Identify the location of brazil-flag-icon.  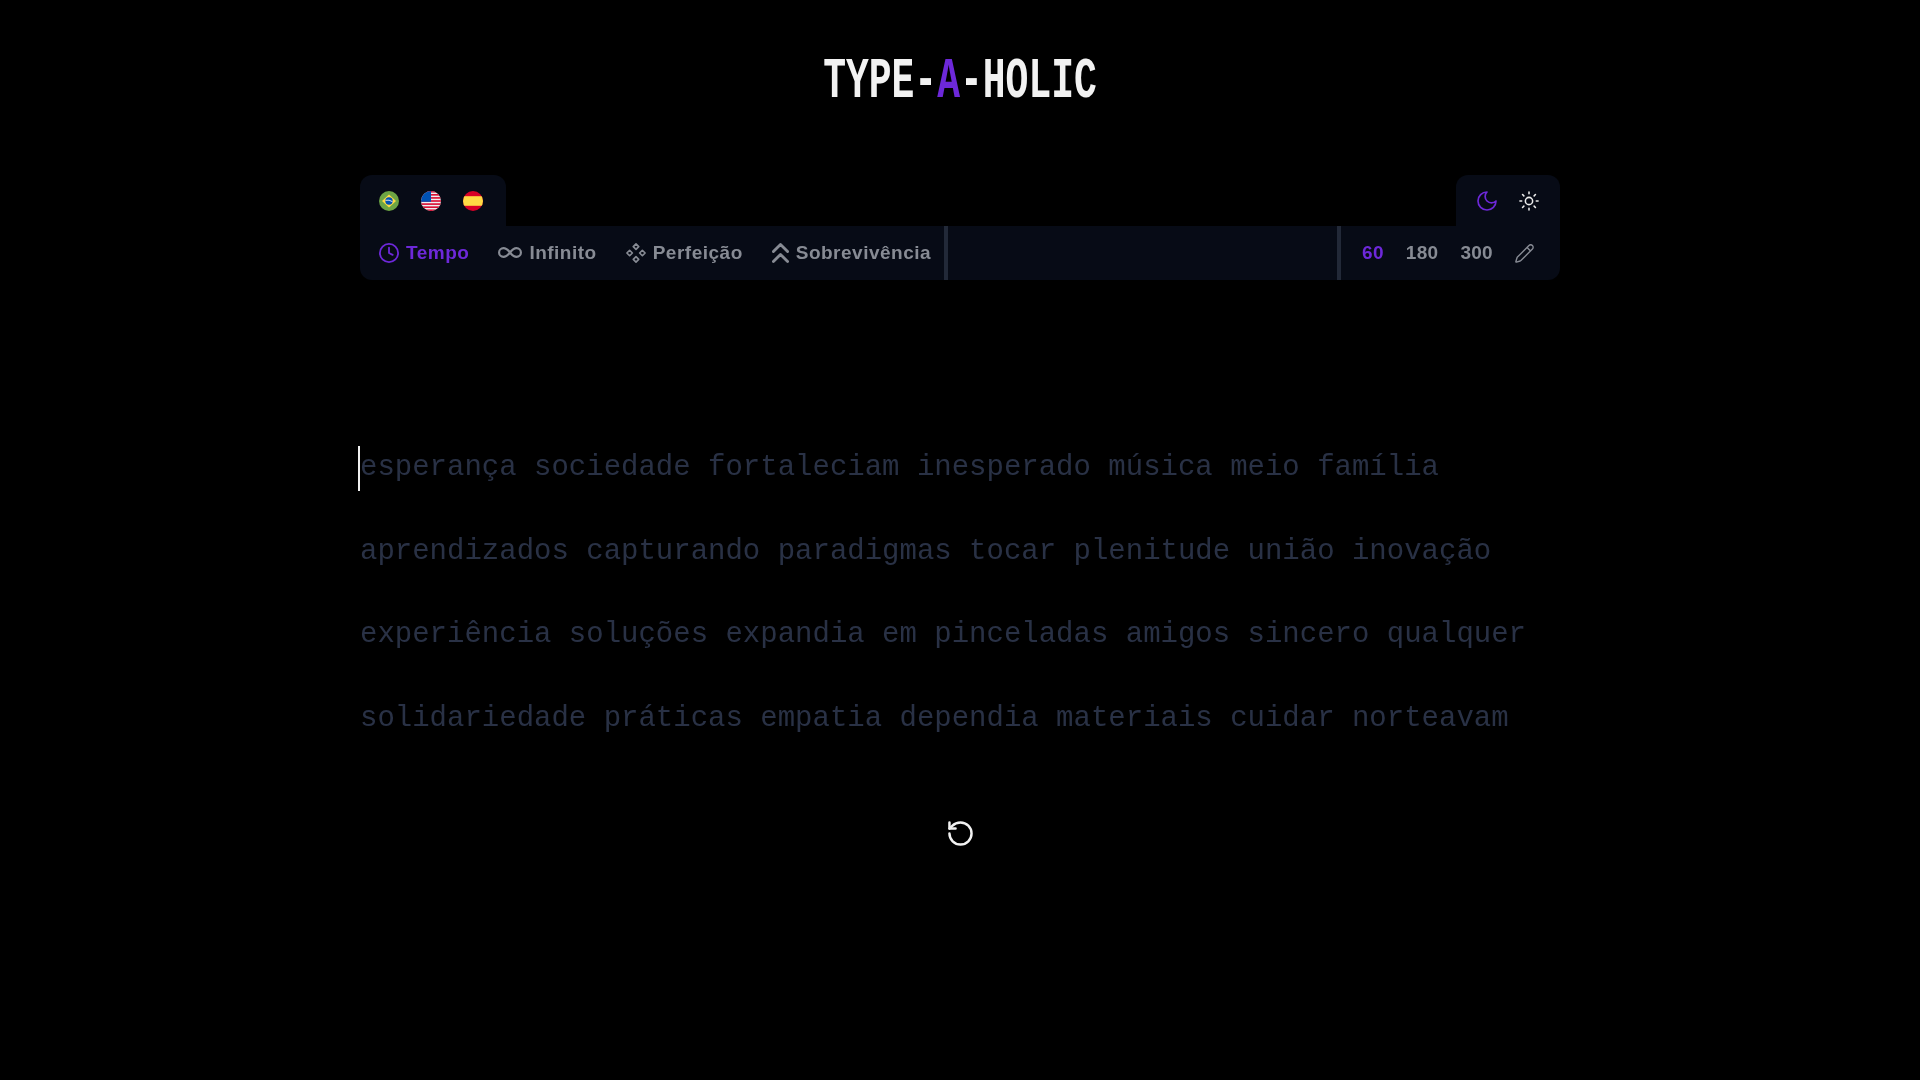
(389, 200).